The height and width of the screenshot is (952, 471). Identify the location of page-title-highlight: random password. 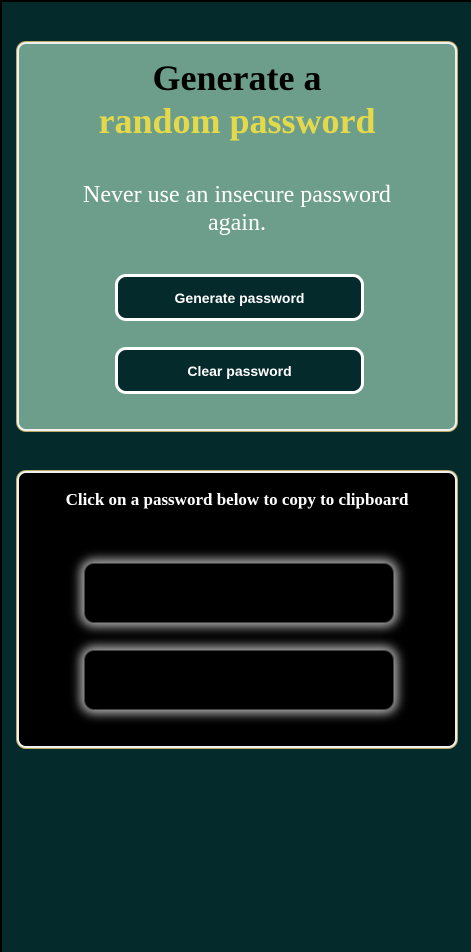
(237, 121).